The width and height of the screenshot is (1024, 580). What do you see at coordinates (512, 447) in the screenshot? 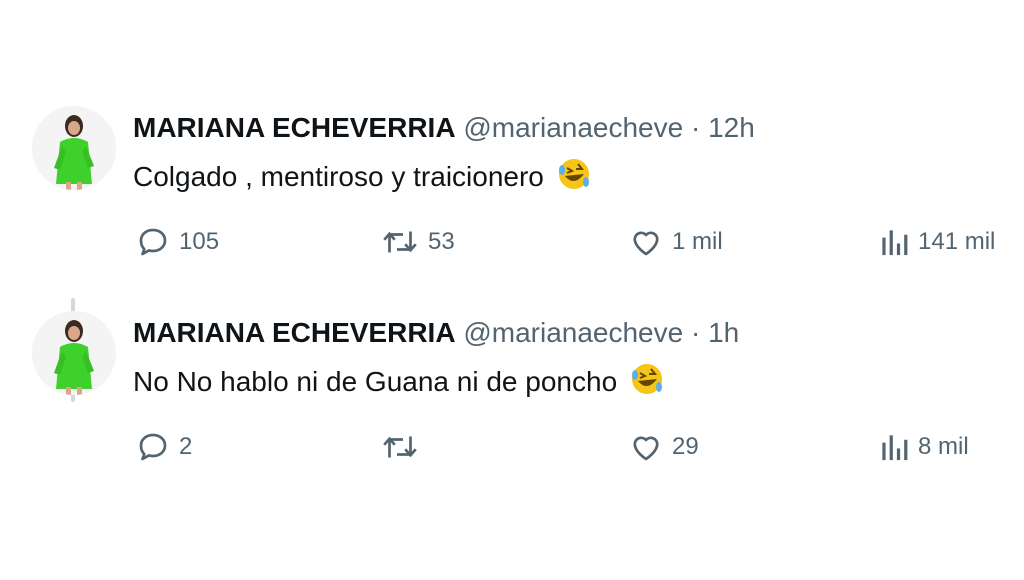
I see `tweet-actions: 2 29 8 mil` at bounding box center [512, 447].